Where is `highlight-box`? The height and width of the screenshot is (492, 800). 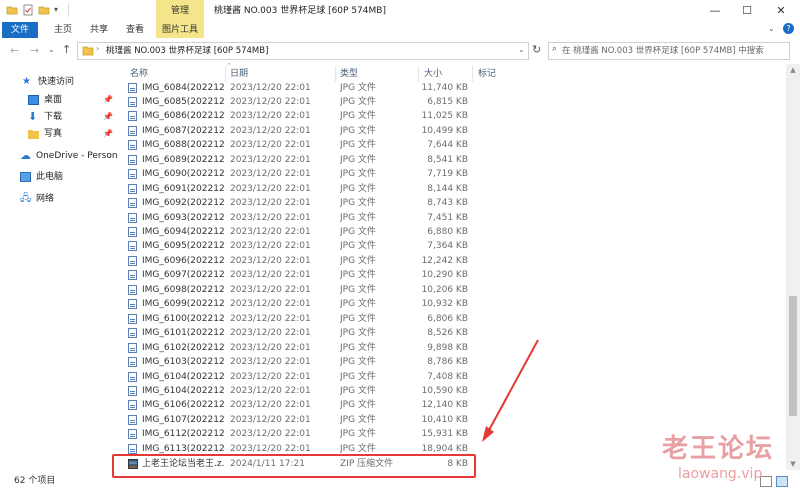 highlight-box is located at coordinates (294, 466).